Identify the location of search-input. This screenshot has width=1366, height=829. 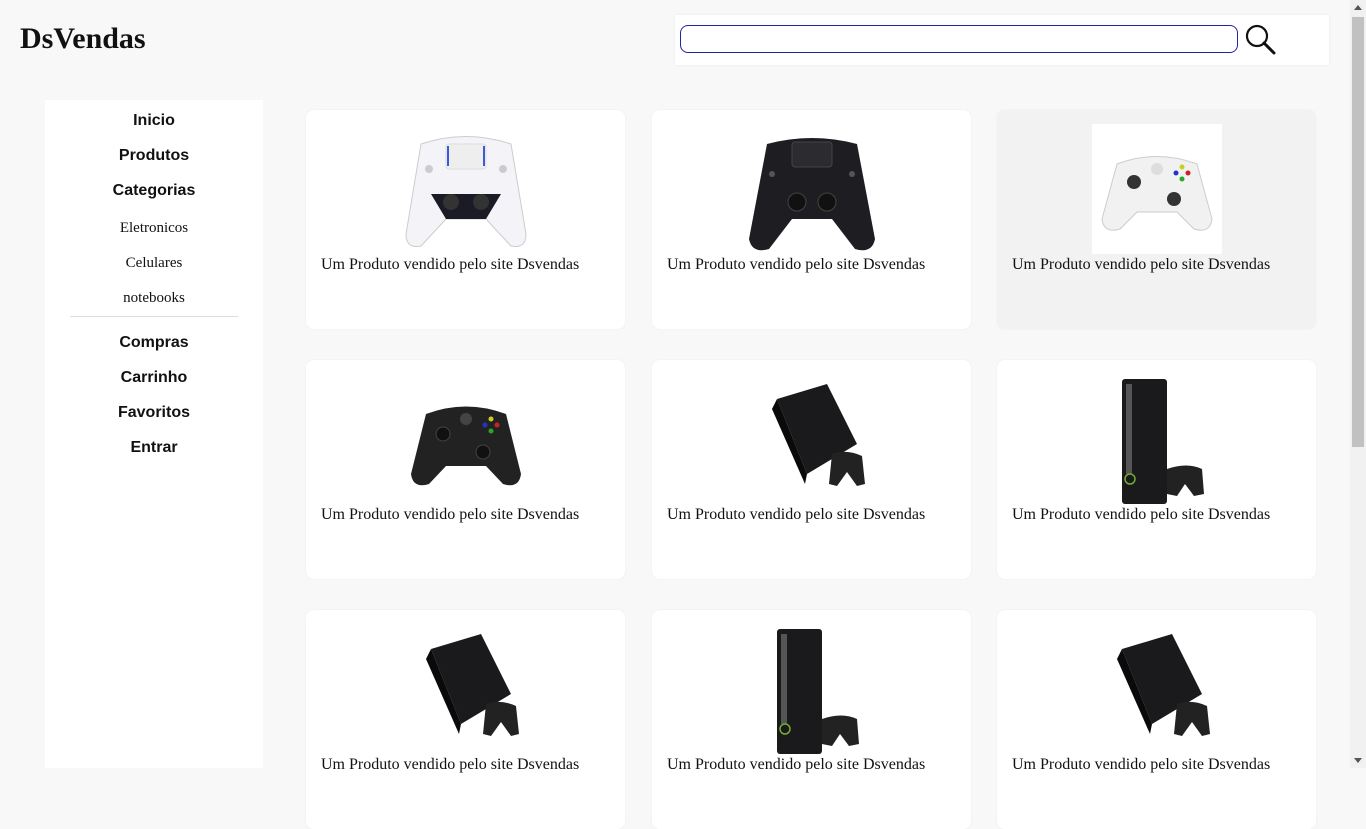
(959, 39).